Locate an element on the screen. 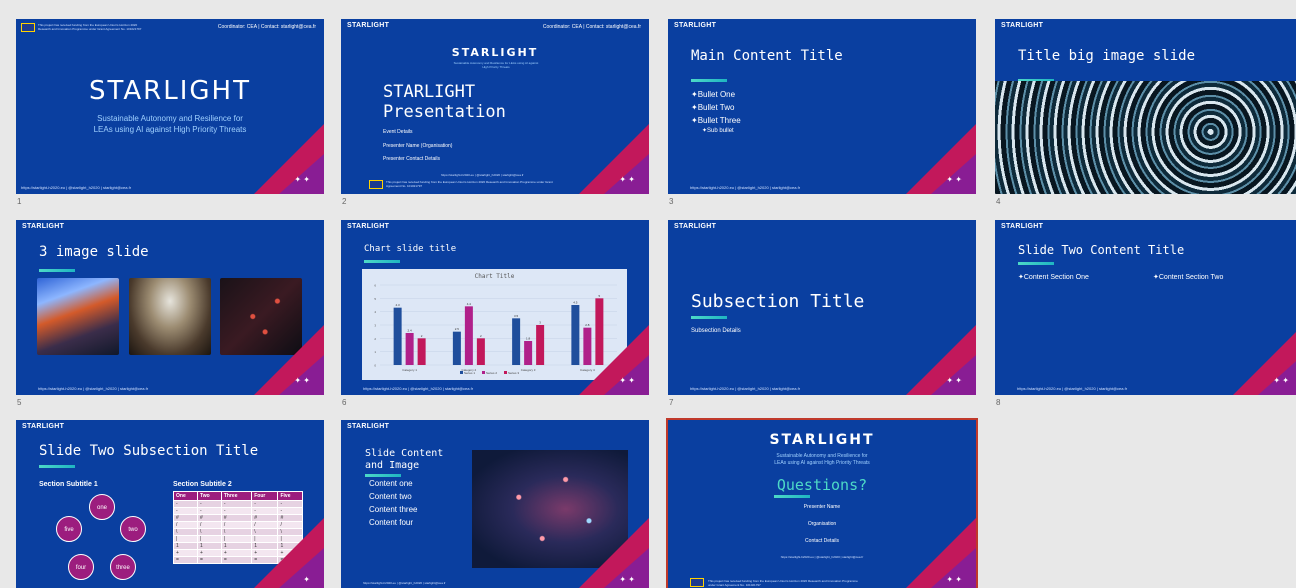 This screenshot has height=588, width=1296. section-subtitle-2: Section Subtitle 2 is located at coordinates (202, 484).